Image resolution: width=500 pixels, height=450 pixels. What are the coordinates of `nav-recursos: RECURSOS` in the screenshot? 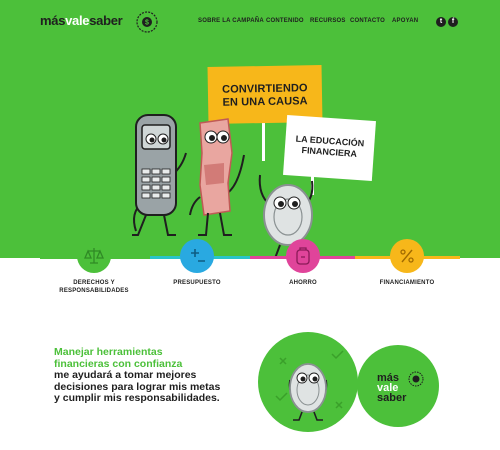 It's located at (328, 21).